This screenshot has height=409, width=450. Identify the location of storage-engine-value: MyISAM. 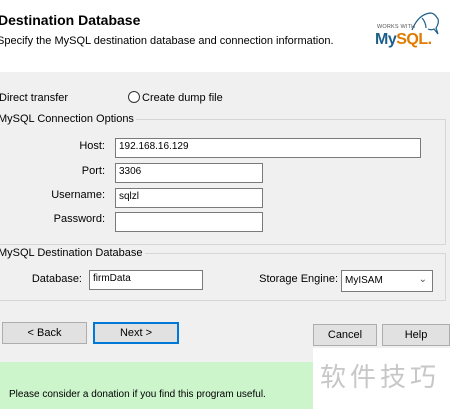
(364, 280).